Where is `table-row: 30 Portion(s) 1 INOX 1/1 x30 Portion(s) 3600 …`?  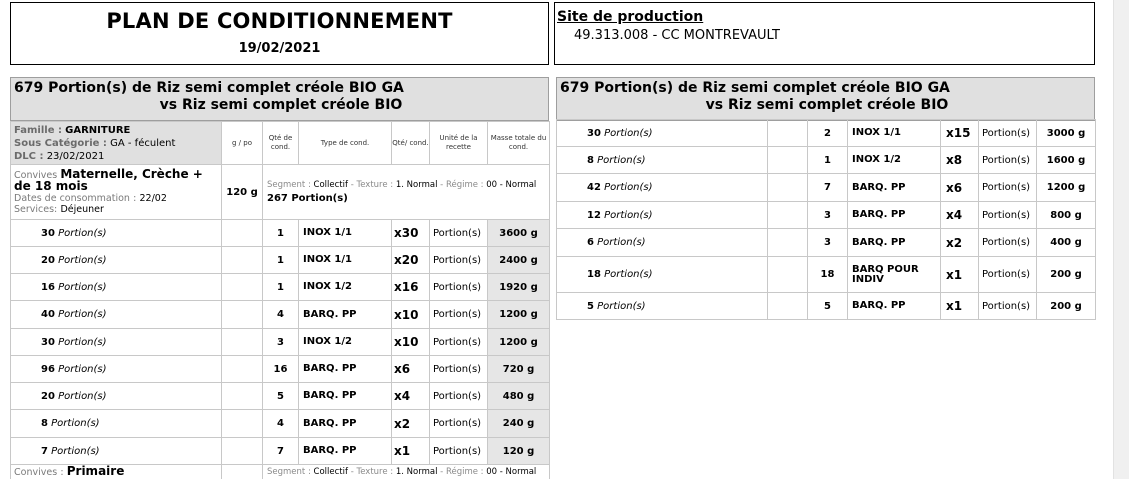
table-row: 30 Portion(s) 1 INOX 1/1 x30 Portion(s) 3600 … is located at coordinates (280, 233).